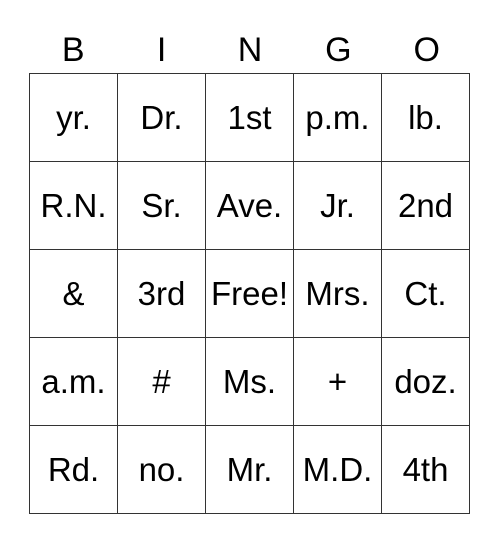  What do you see at coordinates (425, 469) in the screenshot?
I see `bingo-cell: 4th` at bounding box center [425, 469].